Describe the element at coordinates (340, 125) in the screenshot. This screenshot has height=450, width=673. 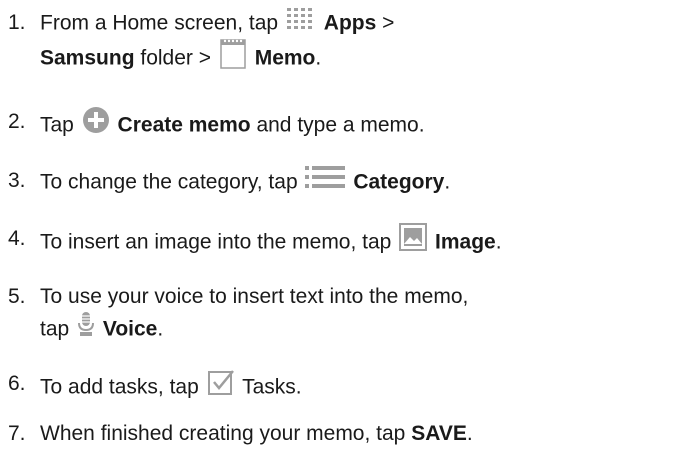
I see `step-text: and type a memo.` at that location.